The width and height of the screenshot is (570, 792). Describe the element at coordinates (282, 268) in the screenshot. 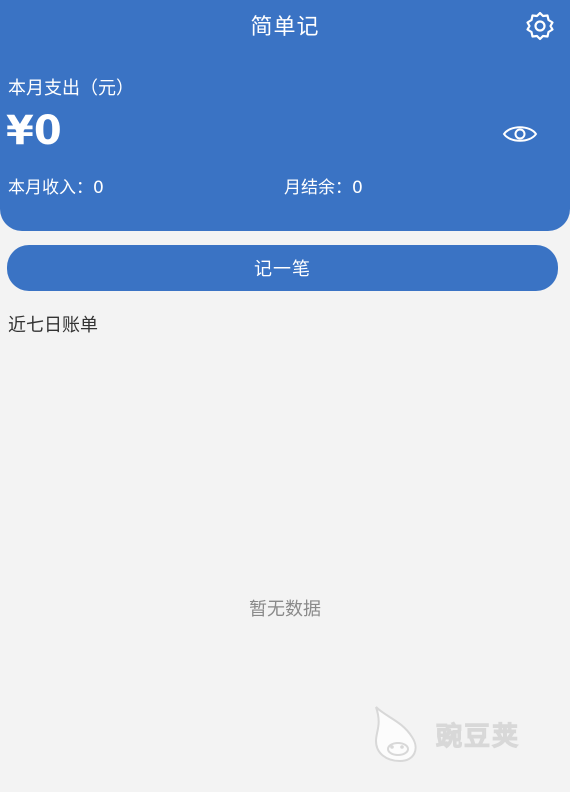

I see `record-entry-button: 记一笔` at that location.